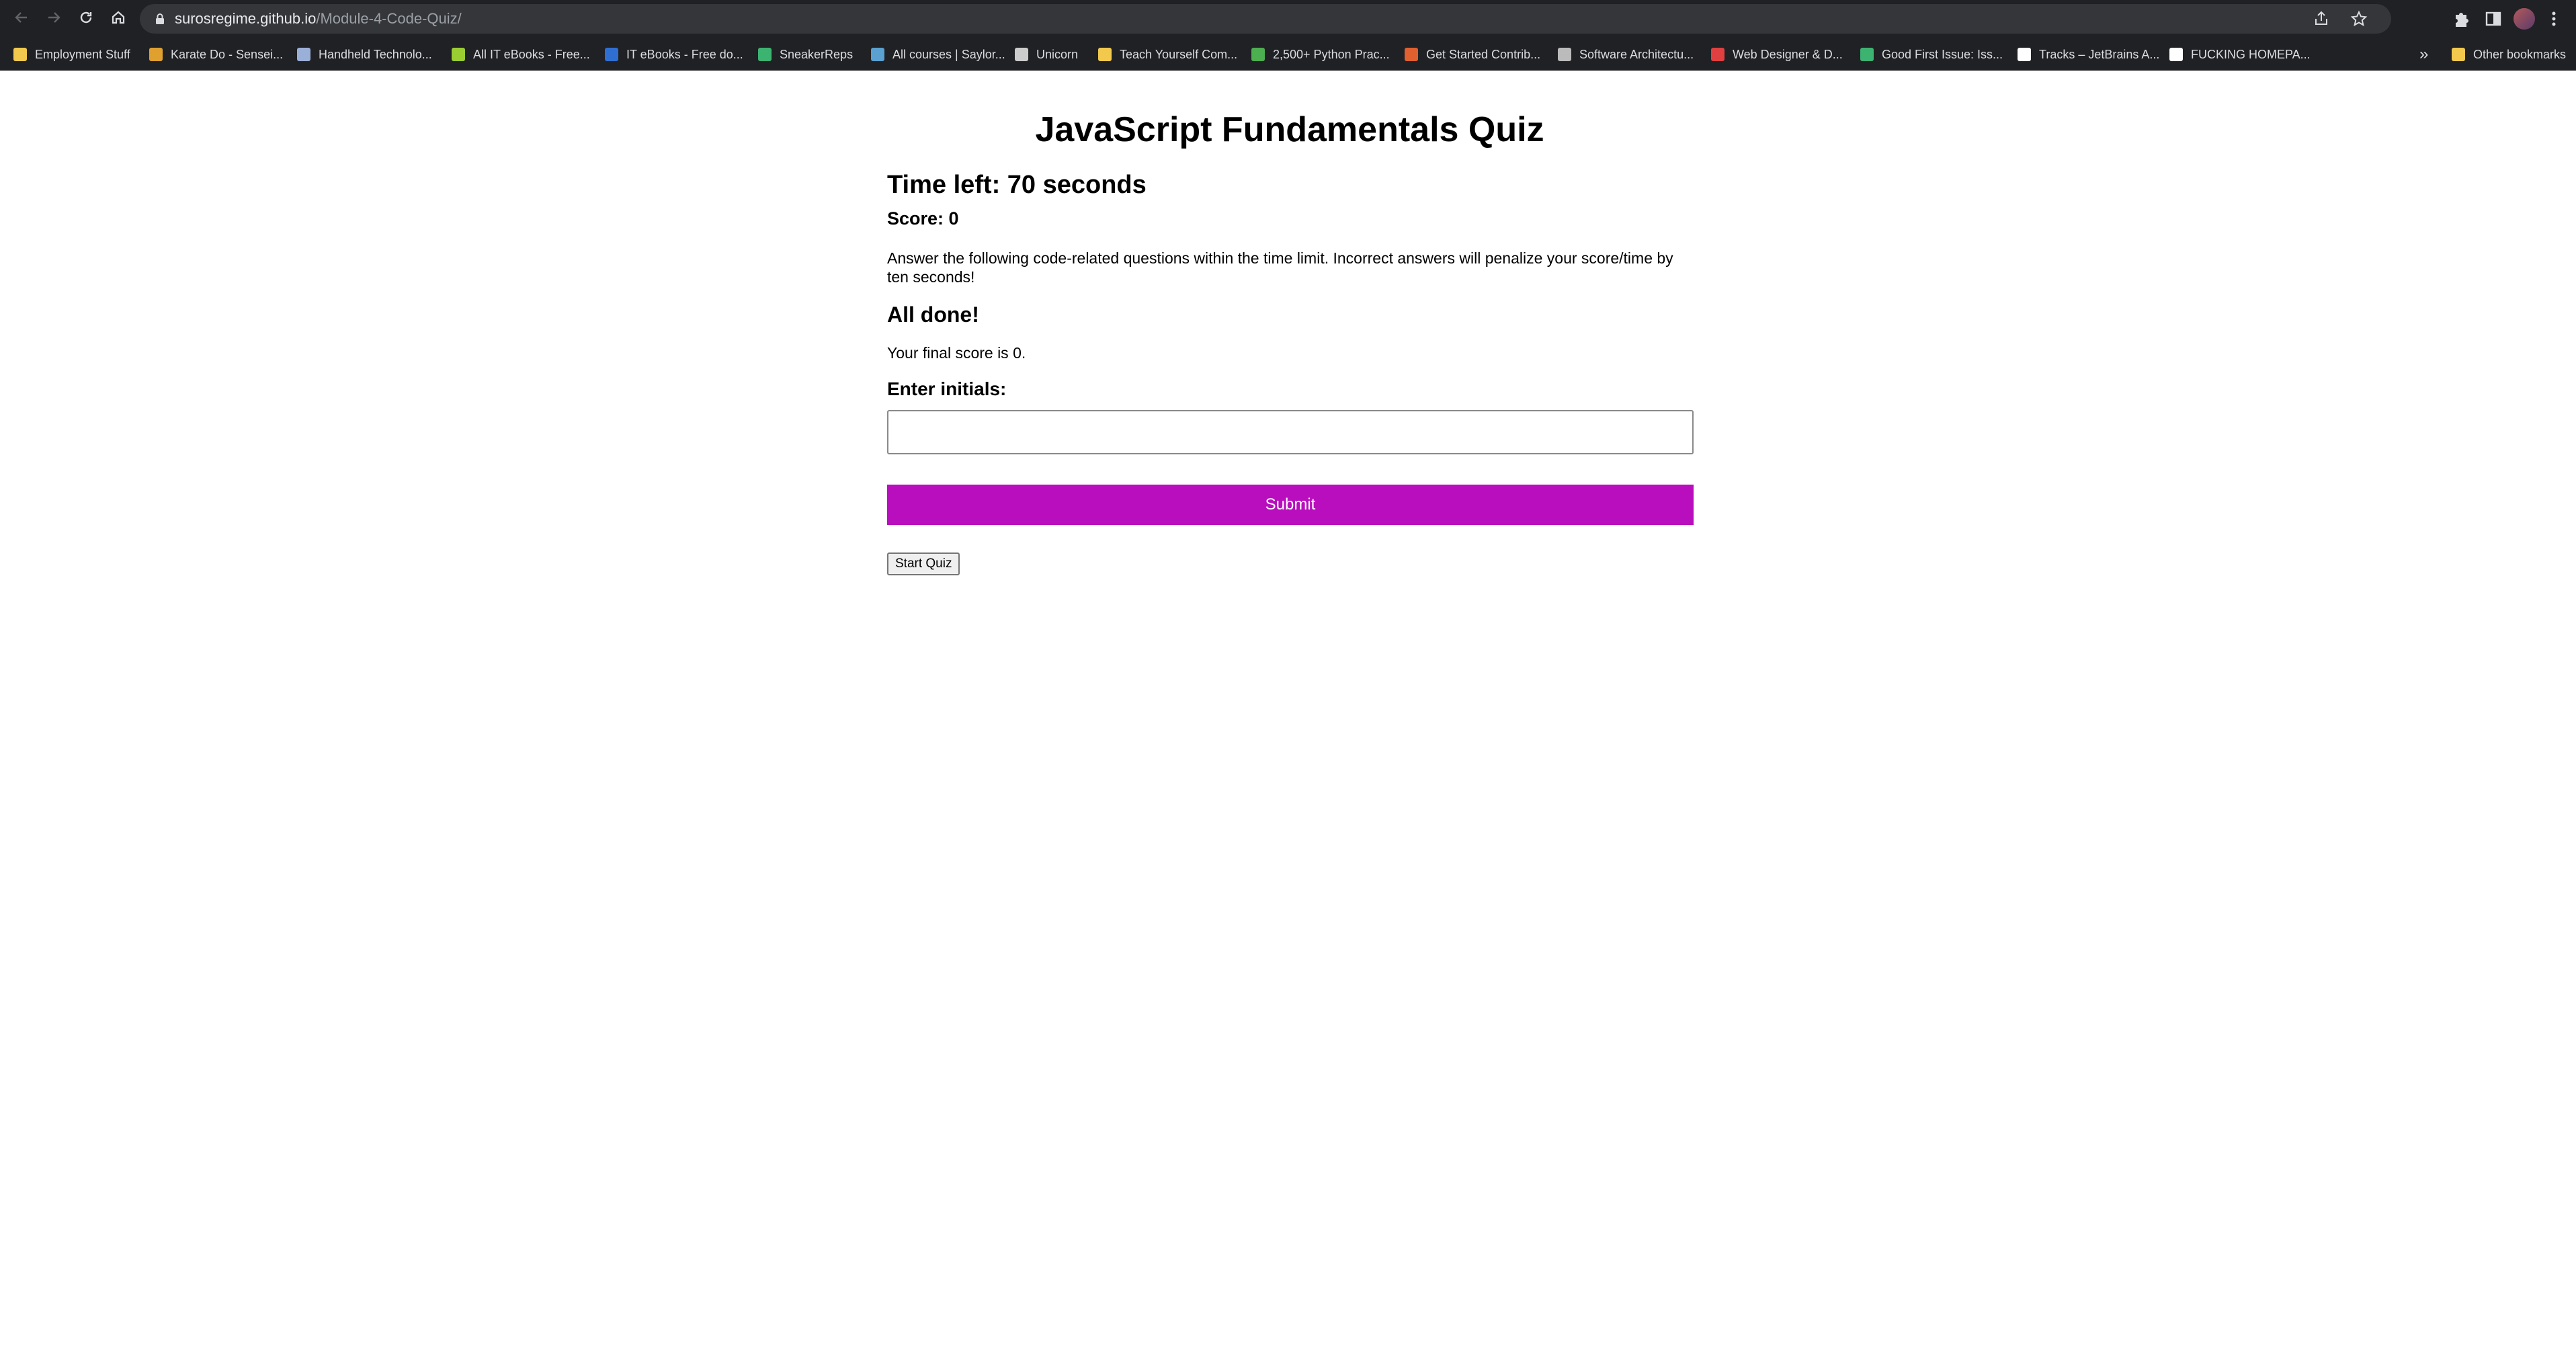 This screenshot has width=2576, height=1351. What do you see at coordinates (1290, 505) in the screenshot?
I see `submit-button: Submit` at bounding box center [1290, 505].